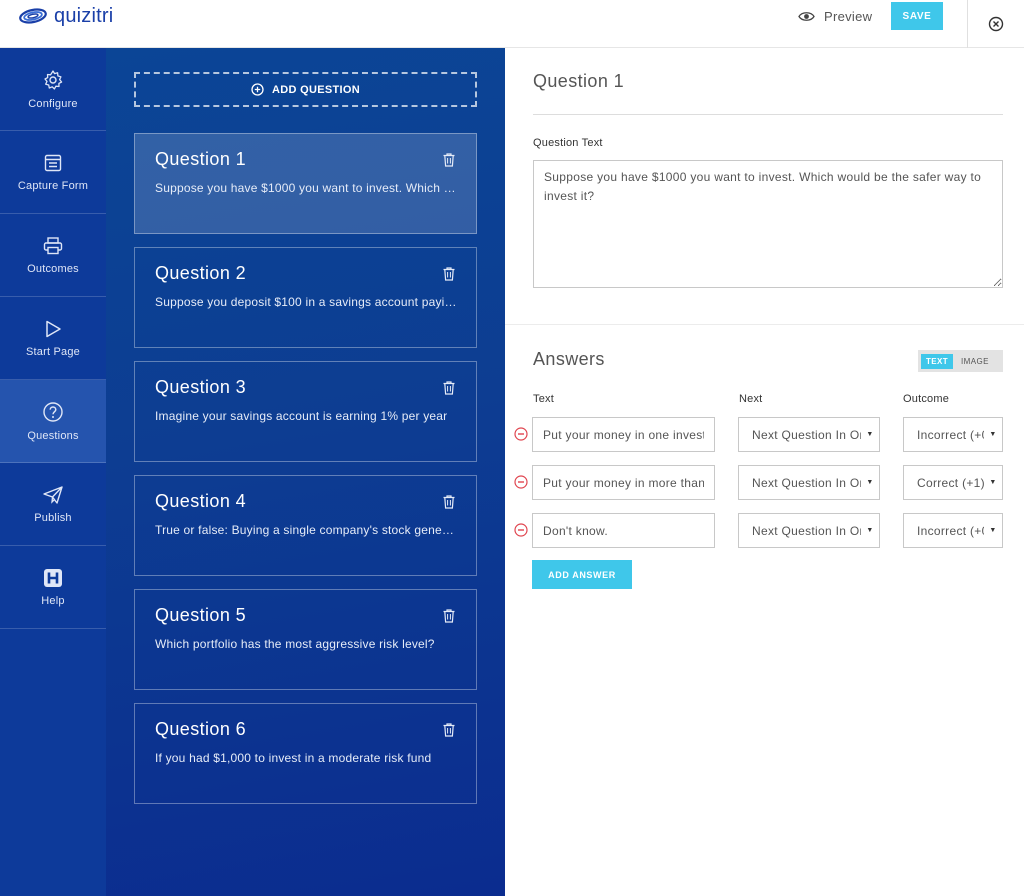  What do you see at coordinates (937, 361) in the screenshot?
I see `toggle-text-option: TEXT` at bounding box center [937, 361].